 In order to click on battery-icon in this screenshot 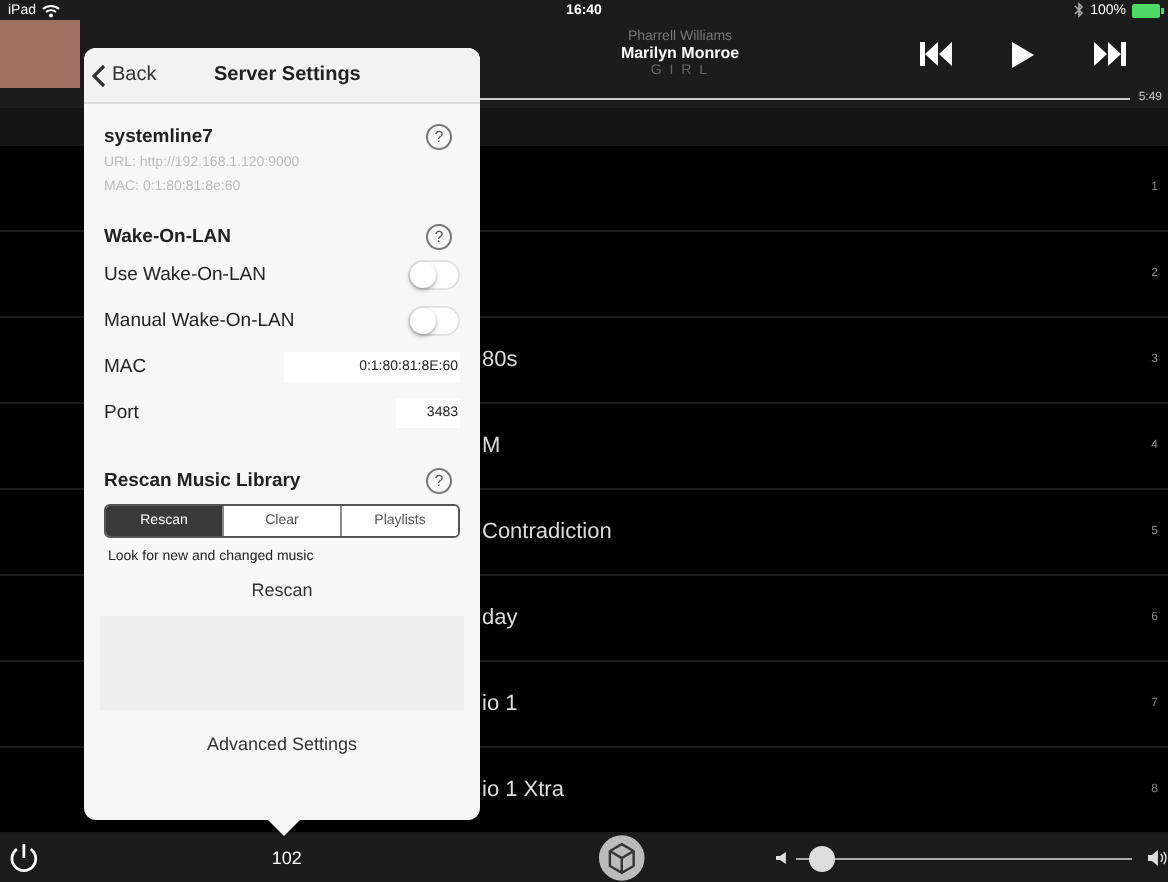, I will do `click(1148, 10)`.